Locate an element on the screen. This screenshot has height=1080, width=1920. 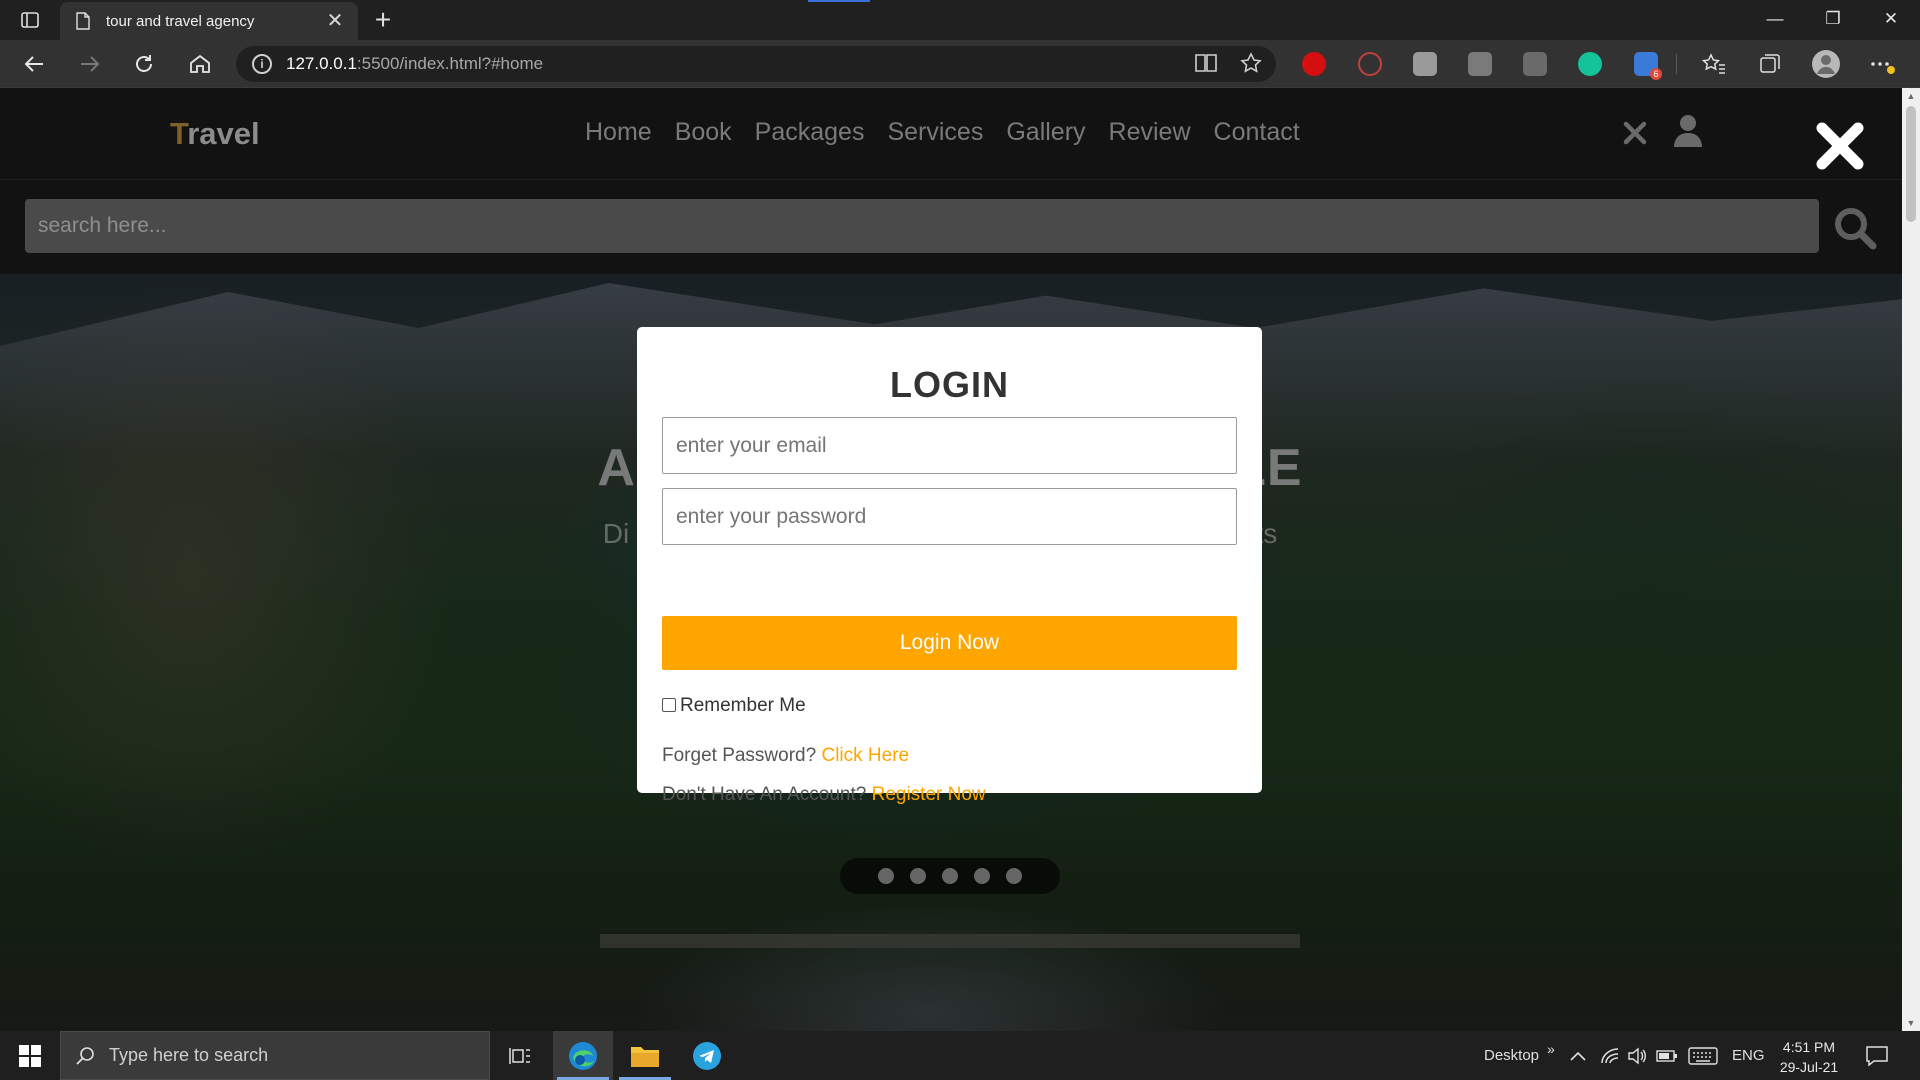
site-logo: Travel is located at coordinates (215, 134).